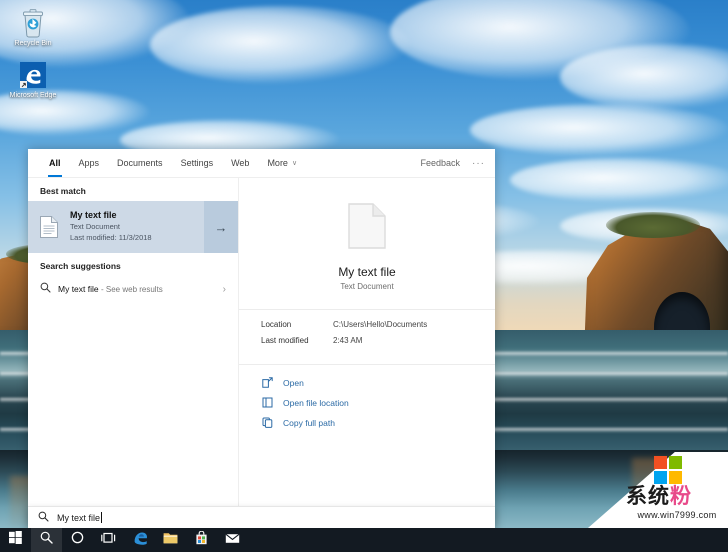 The image size is (728, 552). I want to click on metadata-value: C:\Users\Hello\Documents, so click(380, 324).